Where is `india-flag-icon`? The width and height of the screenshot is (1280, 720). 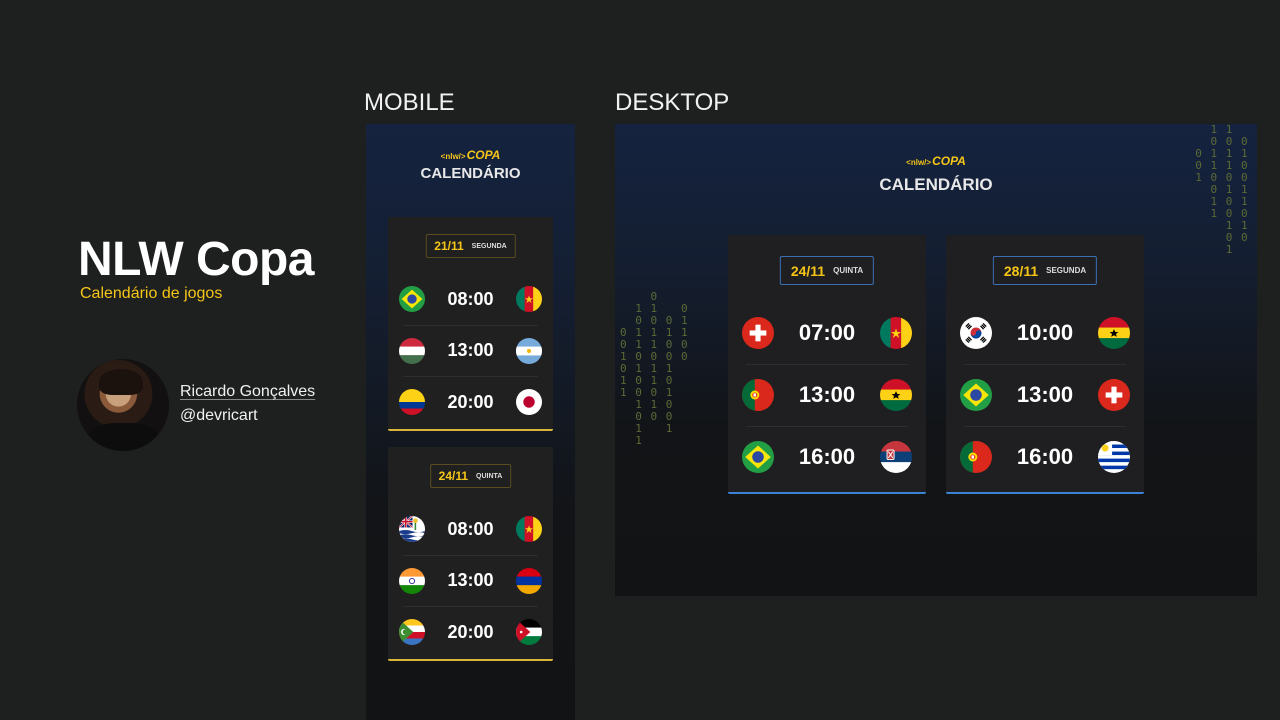
india-flag-icon is located at coordinates (412, 580).